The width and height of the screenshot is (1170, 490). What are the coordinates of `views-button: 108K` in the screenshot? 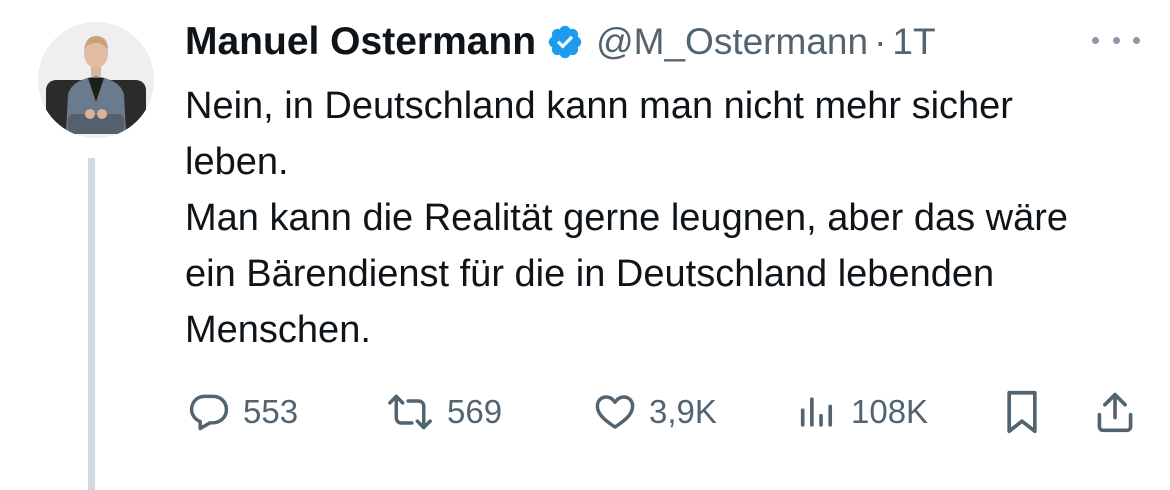 It's located at (861, 412).